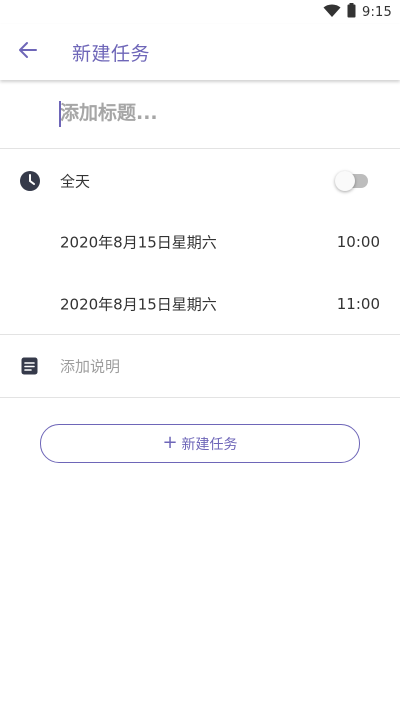 This screenshot has height=711, width=400. What do you see at coordinates (351, 12) in the screenshot?
I see `battery-icon` at bounding box center [351, 12].